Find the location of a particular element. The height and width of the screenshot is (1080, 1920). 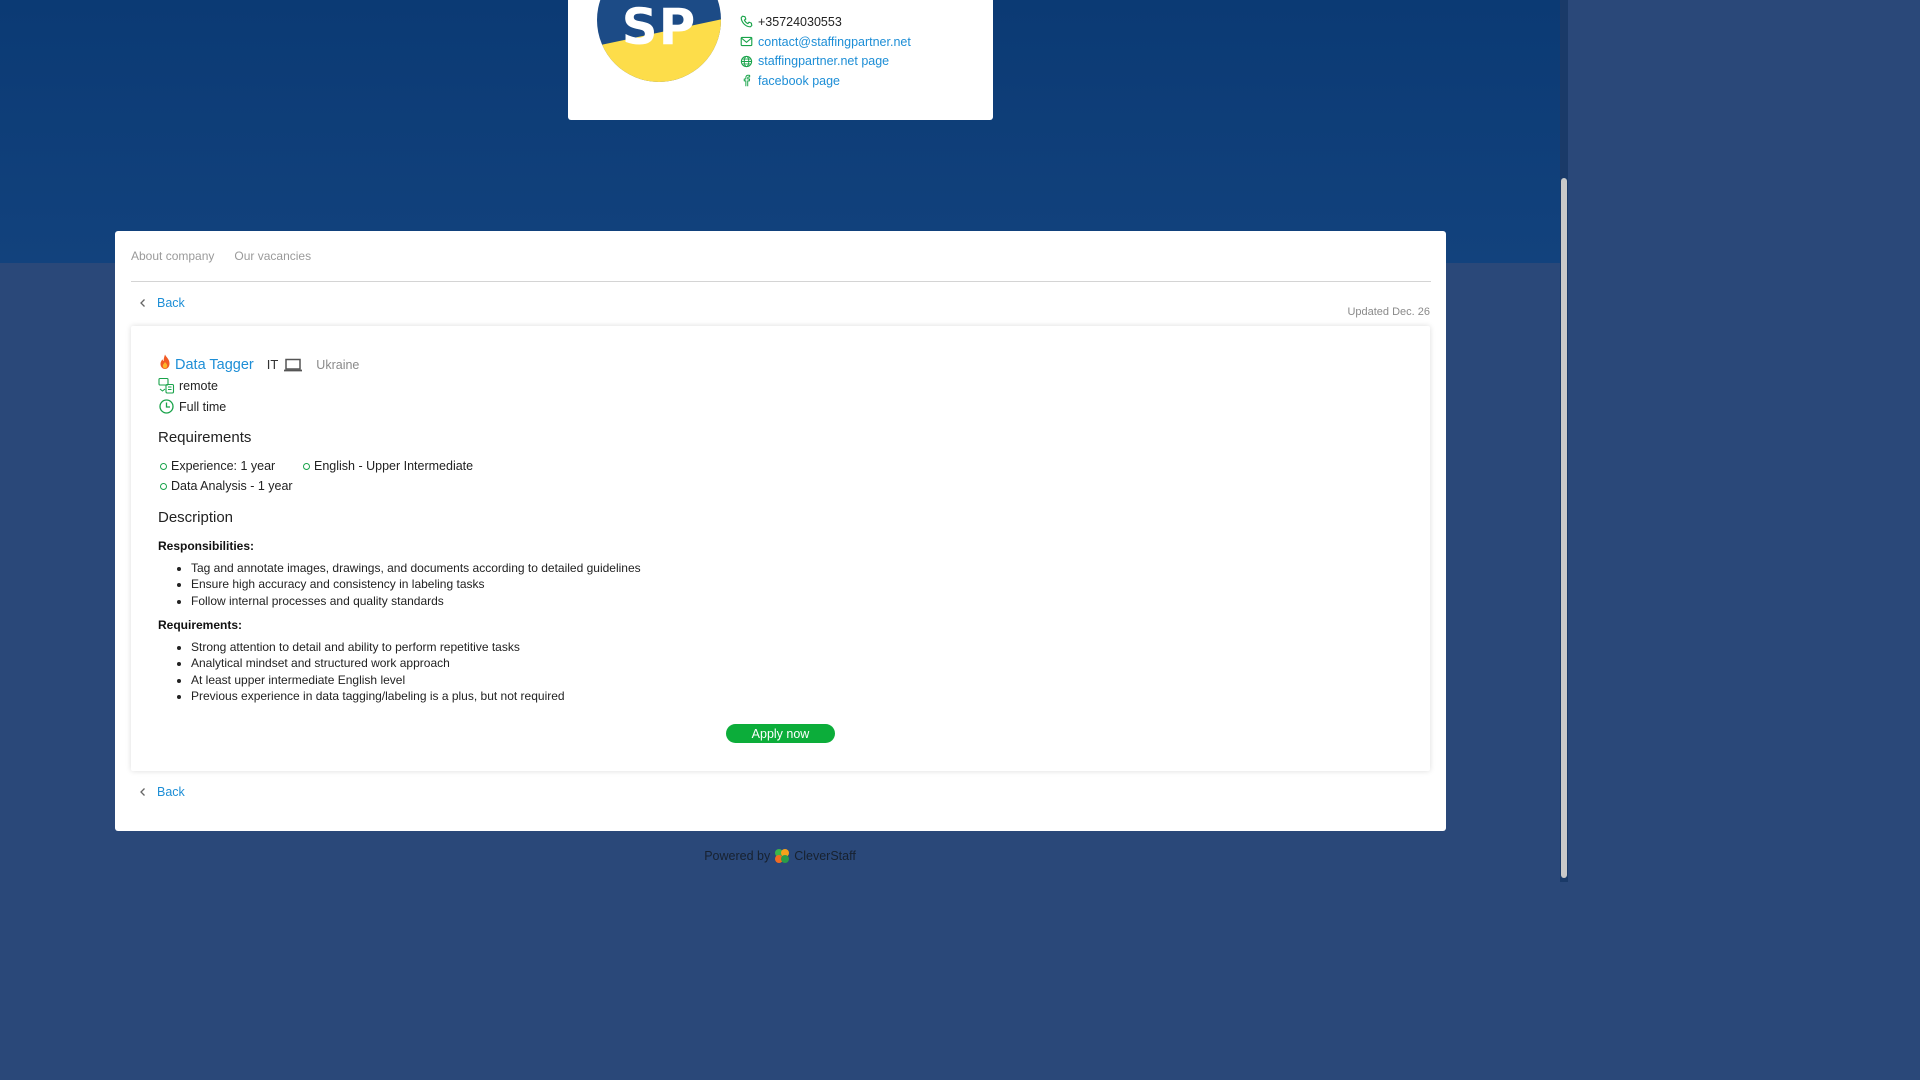

requirement-label: Data Analysis - 1 year is located at coordinates (232, 486).